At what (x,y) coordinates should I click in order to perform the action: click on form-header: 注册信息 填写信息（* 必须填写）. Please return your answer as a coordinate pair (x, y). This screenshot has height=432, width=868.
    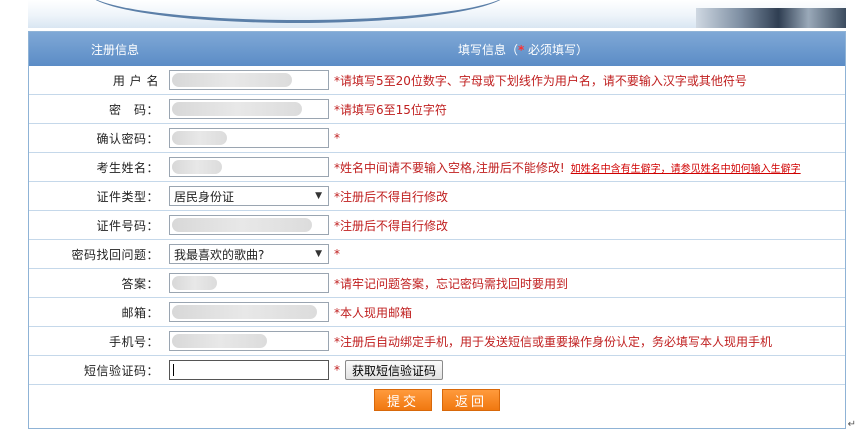
    Looking at the image, I should click on (437, 49).